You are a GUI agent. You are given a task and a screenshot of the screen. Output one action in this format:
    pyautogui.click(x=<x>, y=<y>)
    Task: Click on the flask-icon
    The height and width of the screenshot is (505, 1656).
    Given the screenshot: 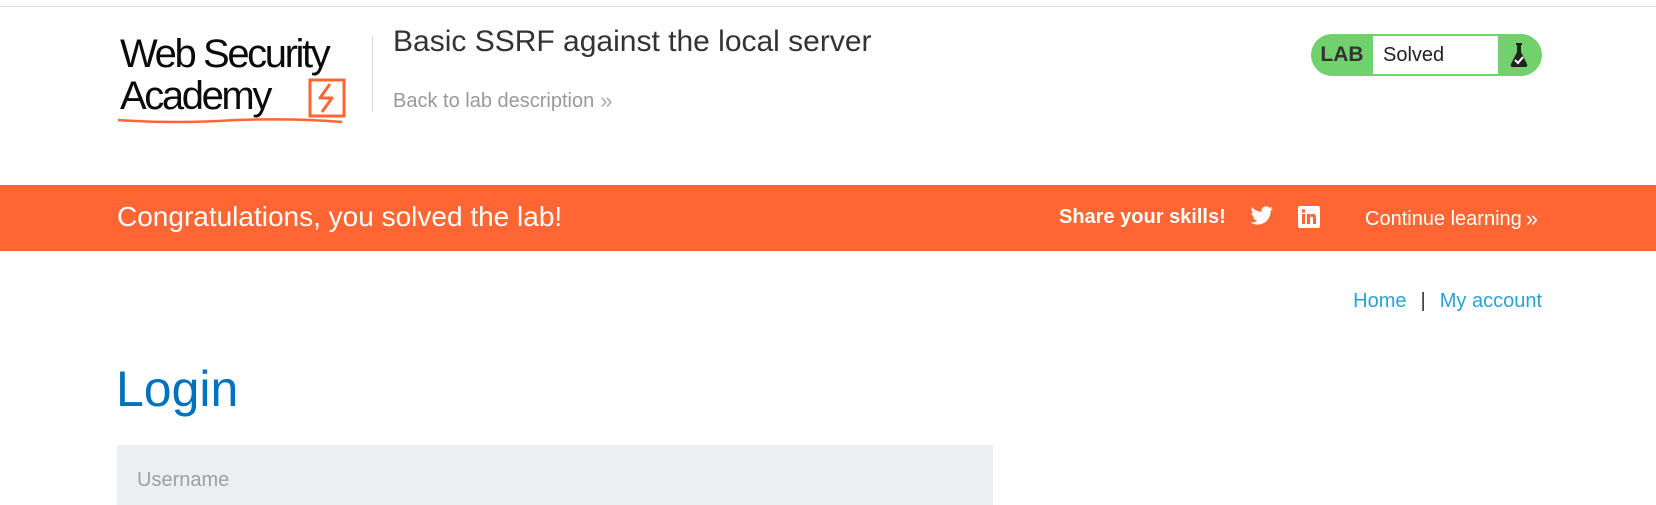 What is the action you would take?
    pyautogui.click(x=1519, y=55)
    